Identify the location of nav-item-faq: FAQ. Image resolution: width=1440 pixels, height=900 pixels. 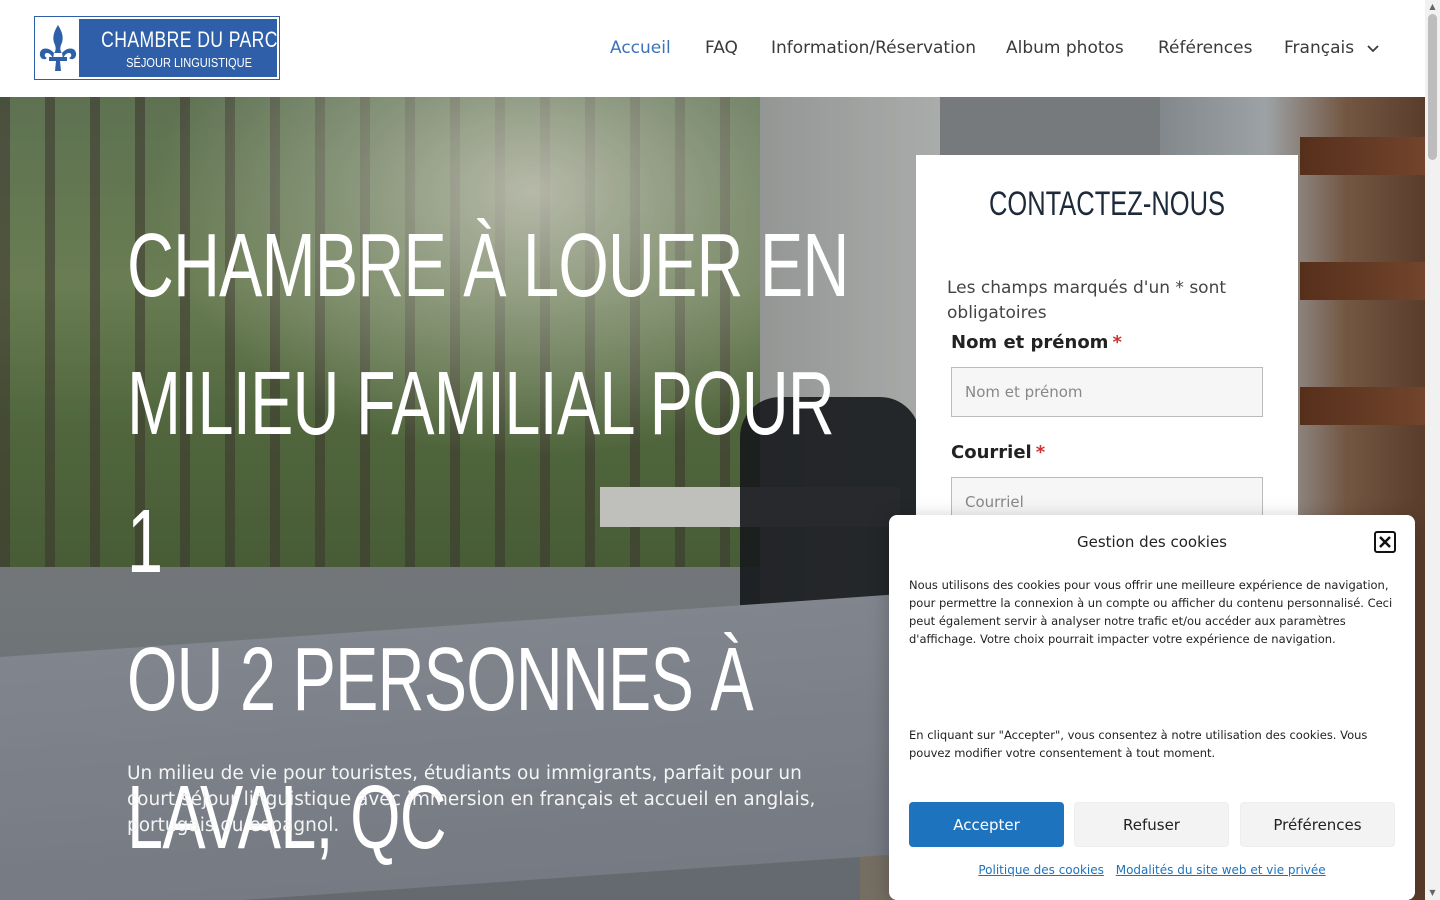
(721, 48).